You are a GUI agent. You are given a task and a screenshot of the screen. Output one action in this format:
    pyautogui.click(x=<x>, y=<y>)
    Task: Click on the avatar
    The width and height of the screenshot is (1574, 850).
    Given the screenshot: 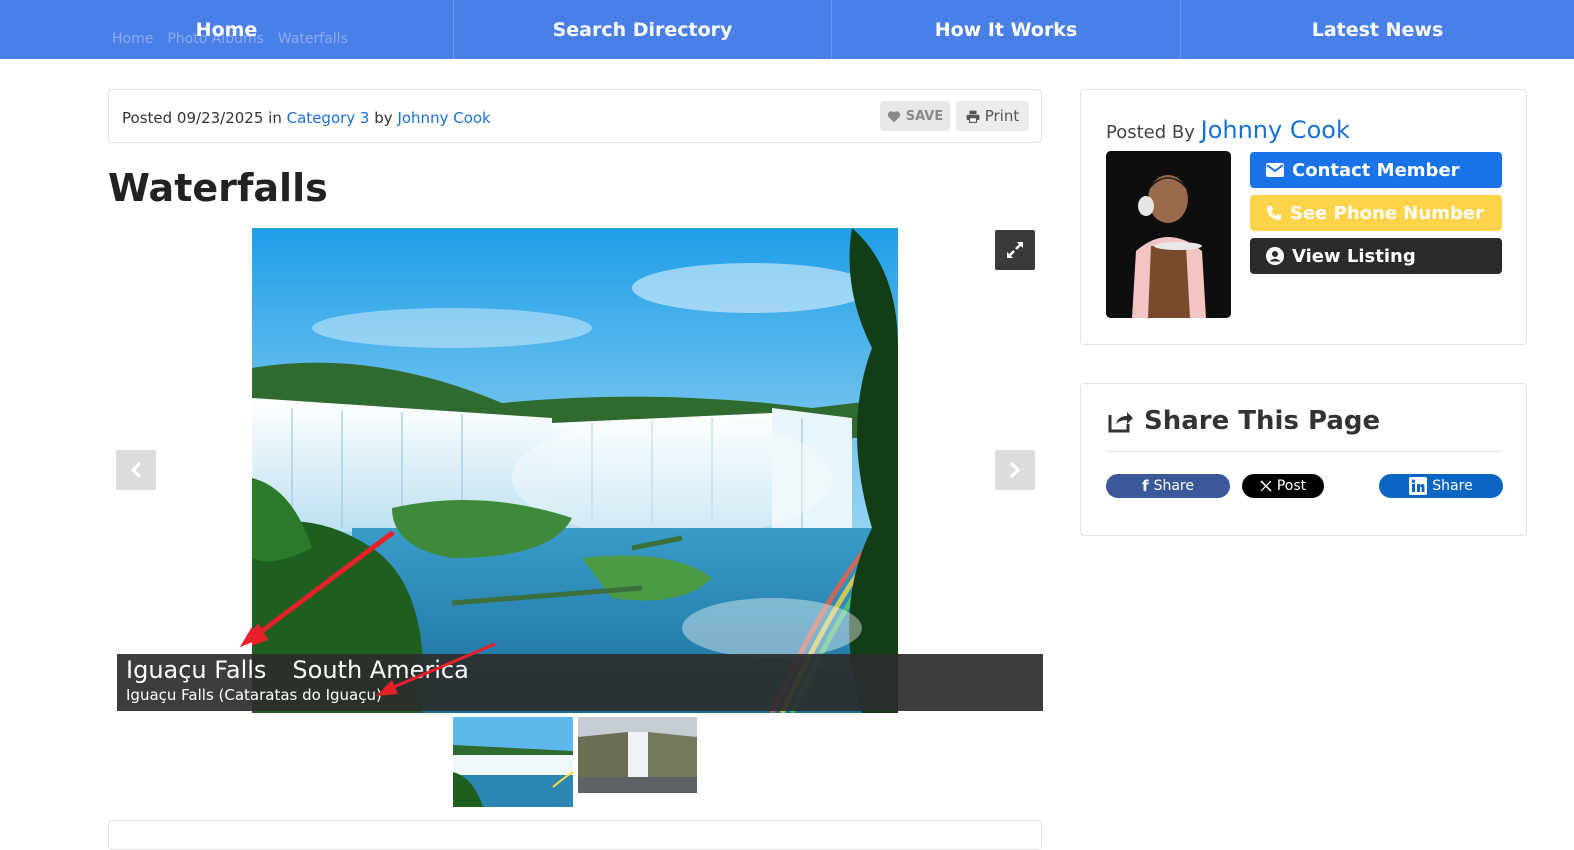 What is the action you would take?
    pyautogui.click(x=1168, y=234)
    